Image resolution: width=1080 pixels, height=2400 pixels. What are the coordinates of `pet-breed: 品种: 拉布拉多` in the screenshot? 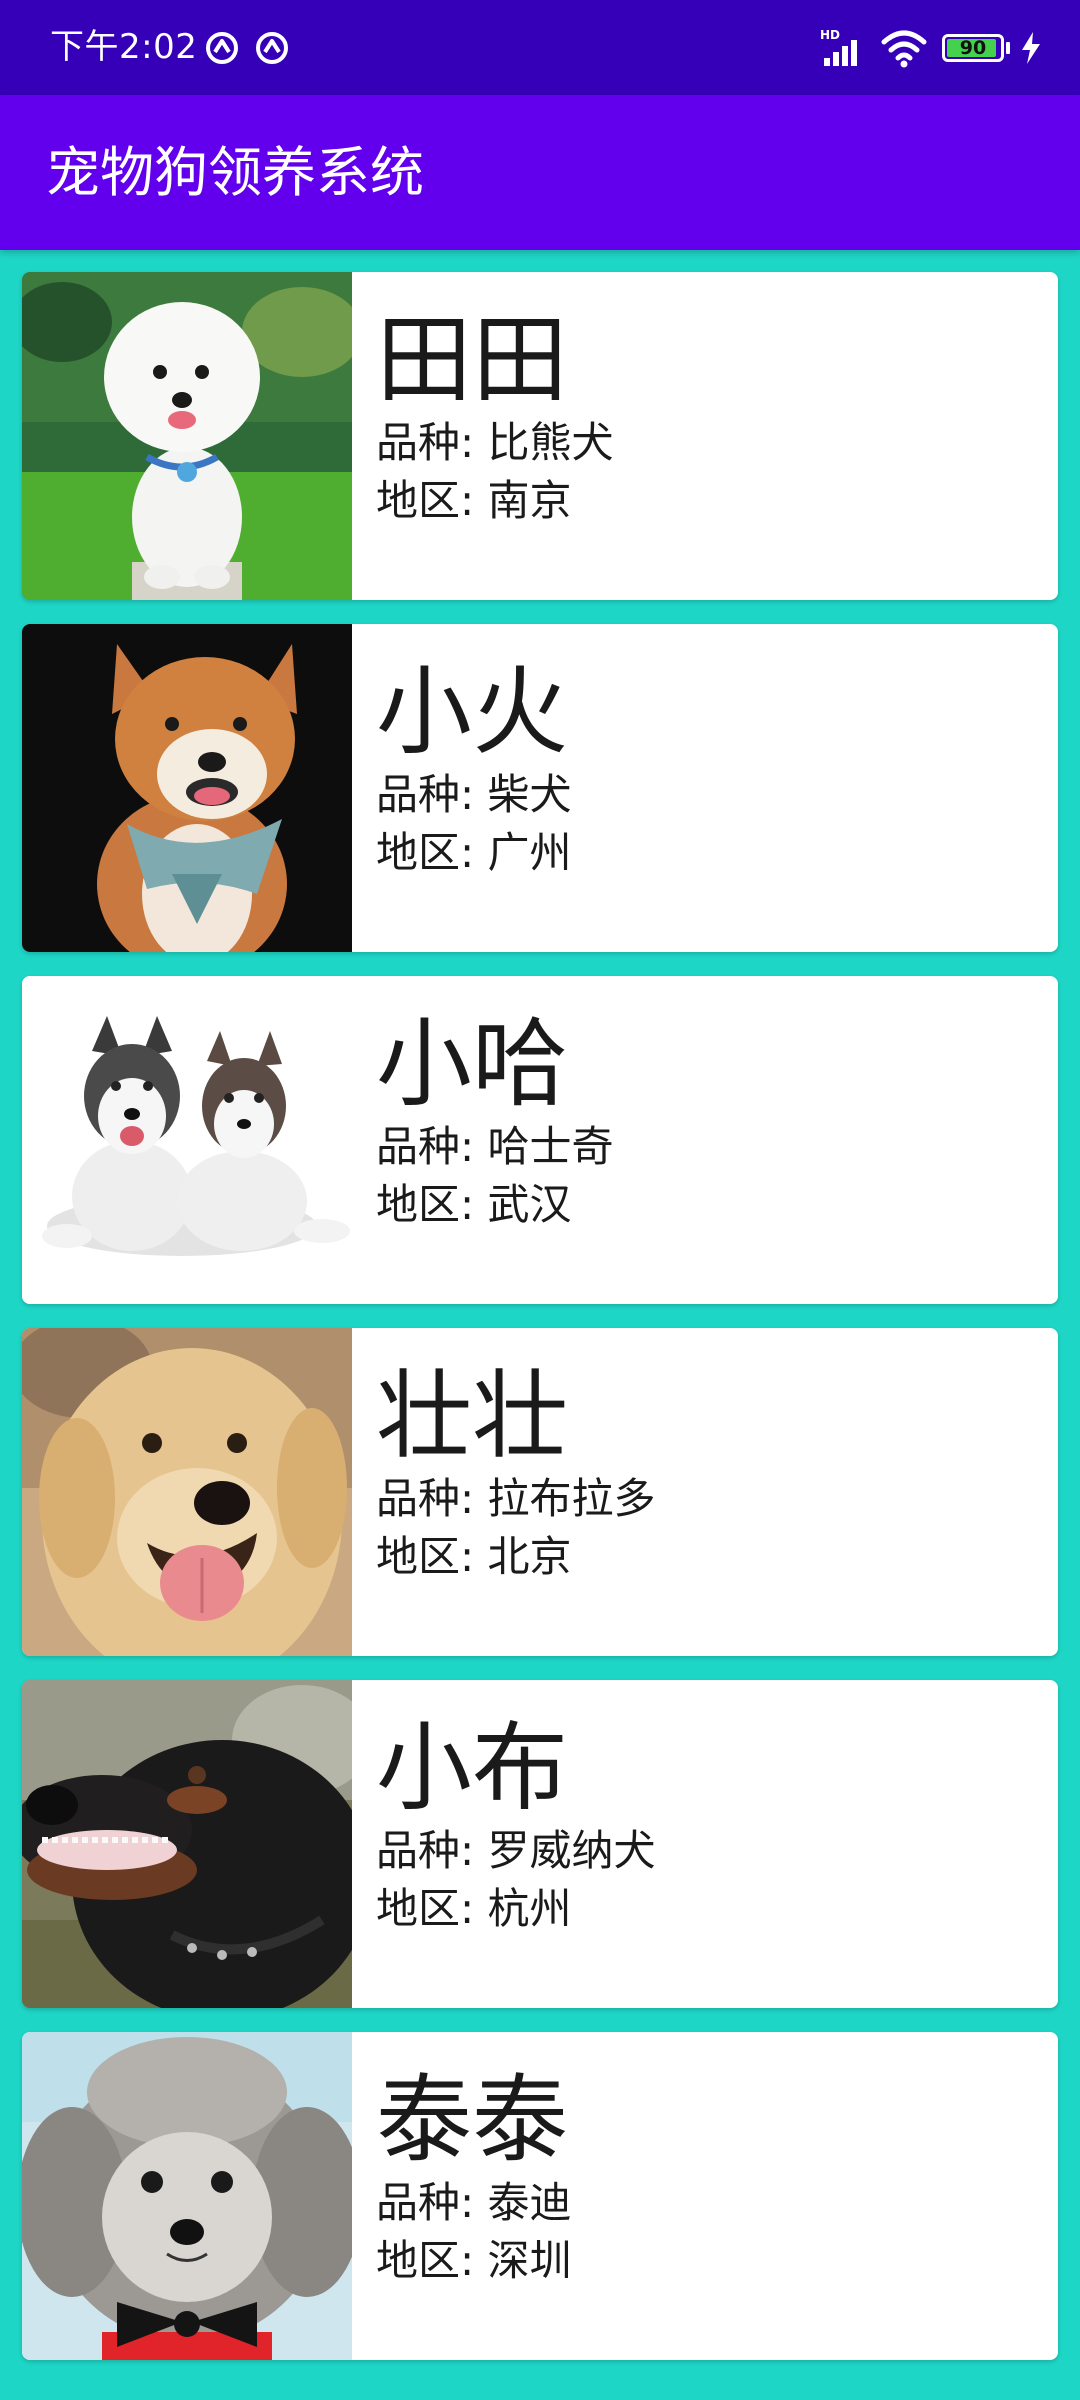 It's located at (516, 1498).